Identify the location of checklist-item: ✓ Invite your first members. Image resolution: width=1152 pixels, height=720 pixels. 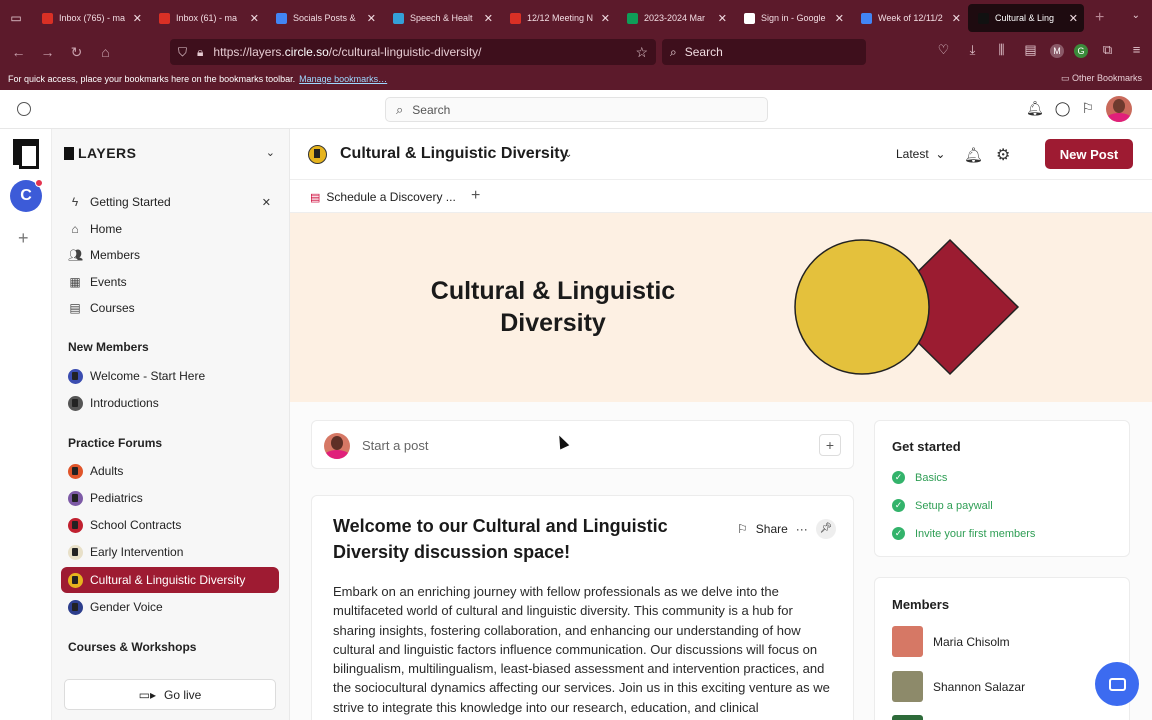
(963, 533).